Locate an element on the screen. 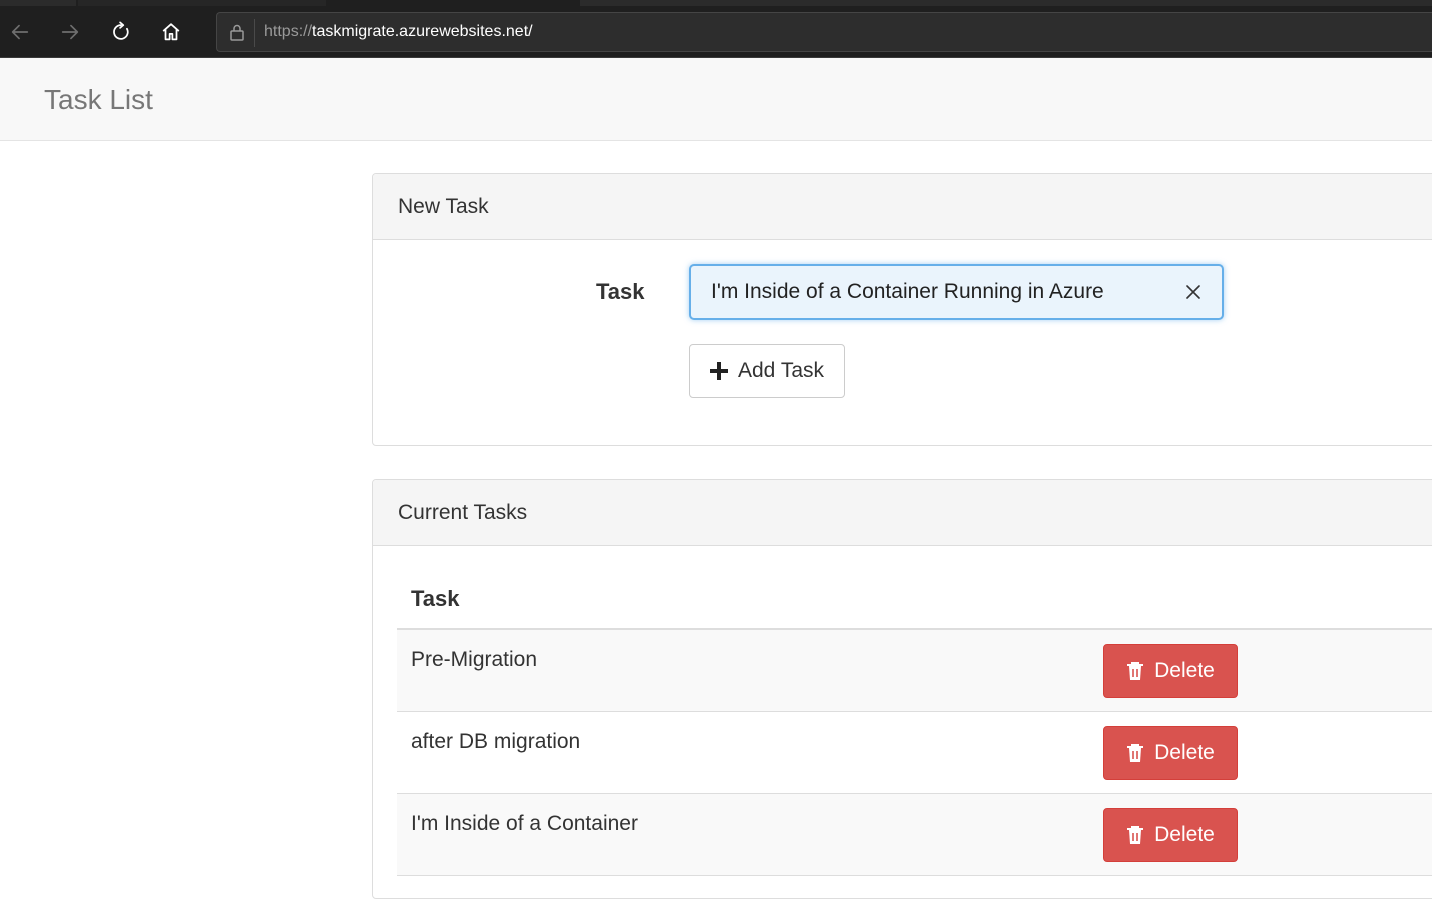 The width and height of the screenshot is (1432, 899). task-input-wrapper is located at coordinates (956, 292).